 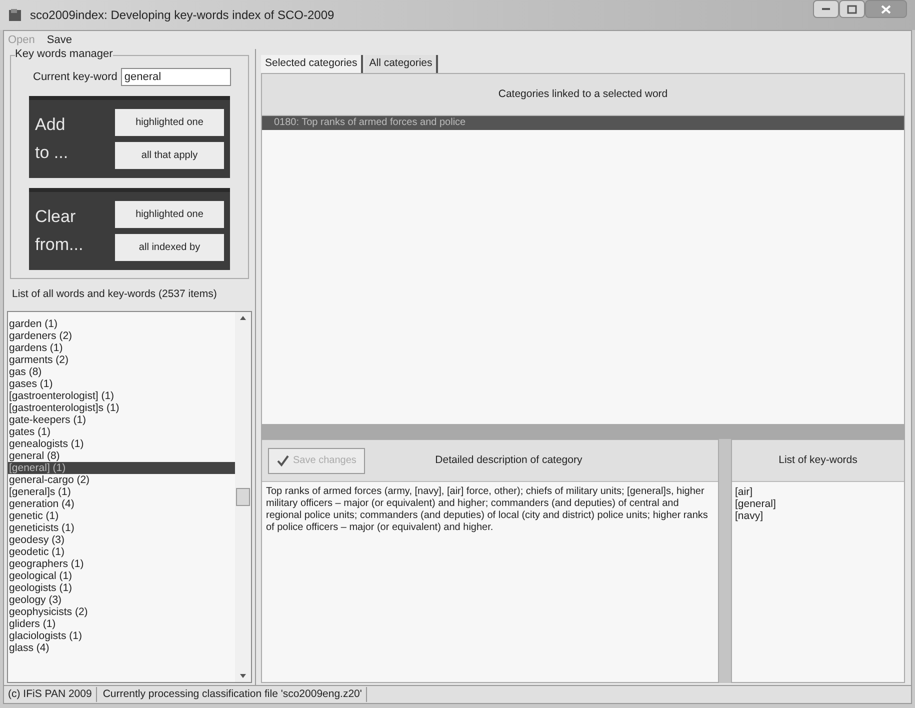 What do you see at coordinates (121, 588) in the screenshot?
I see `list-item: geologists (1)` at bounding box center [121, 588].